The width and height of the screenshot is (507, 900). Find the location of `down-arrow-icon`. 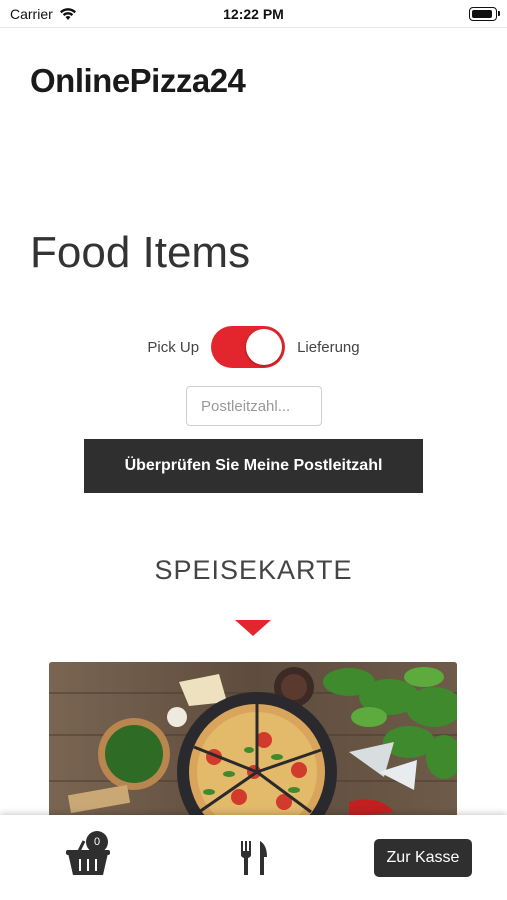

down-arrow-icon is located at coordinates (253, 628).